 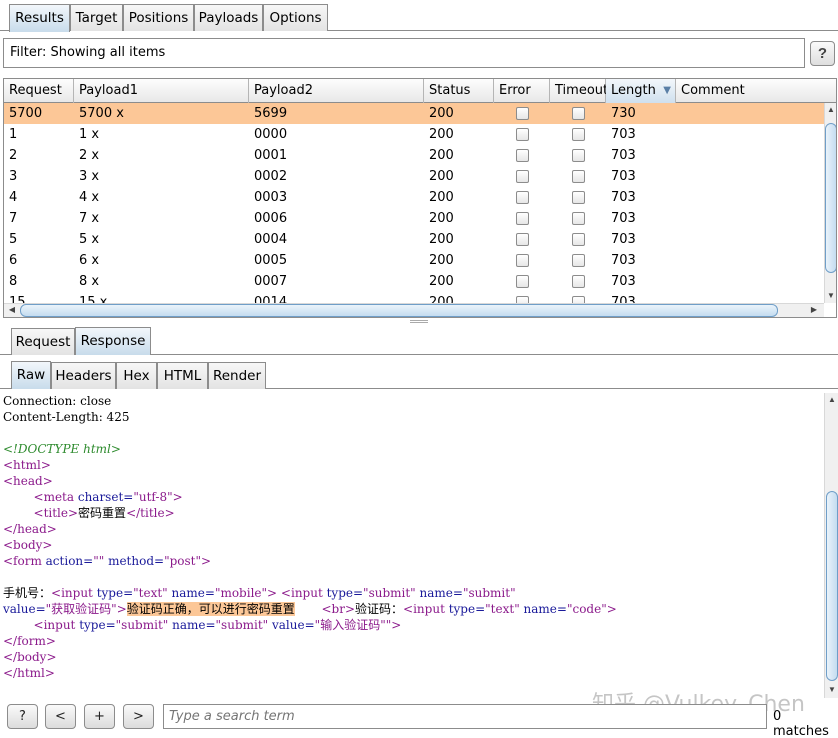 I want to click on tab-hex: Hex, so click(x=136, y=375).